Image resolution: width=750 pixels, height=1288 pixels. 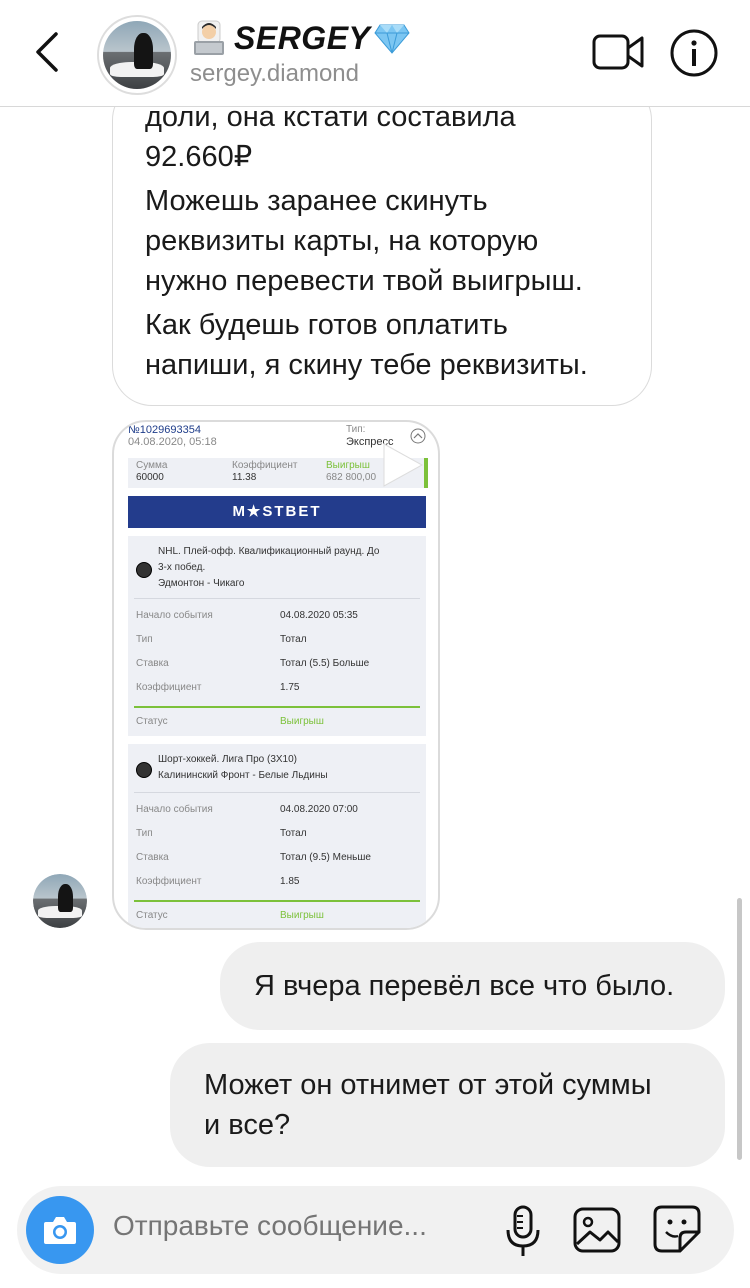 I want to click on scrollbar, so click(x=739, y=1029).